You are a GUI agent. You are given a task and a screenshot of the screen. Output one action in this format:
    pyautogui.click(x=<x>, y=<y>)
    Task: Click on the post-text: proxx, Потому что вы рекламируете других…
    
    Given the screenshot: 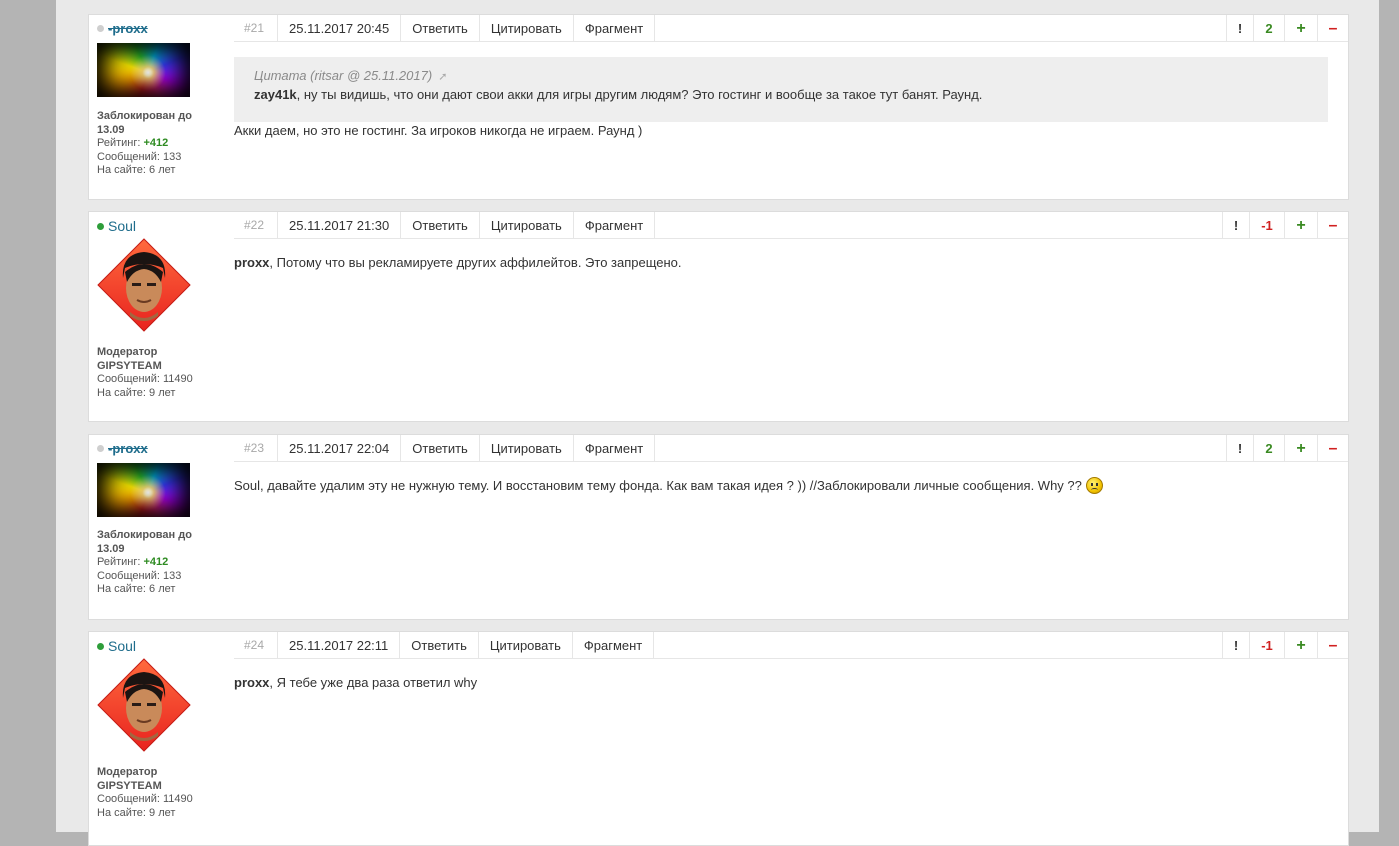 What is the action you would take?
    pyautogui.click(x=458, y=262)
    